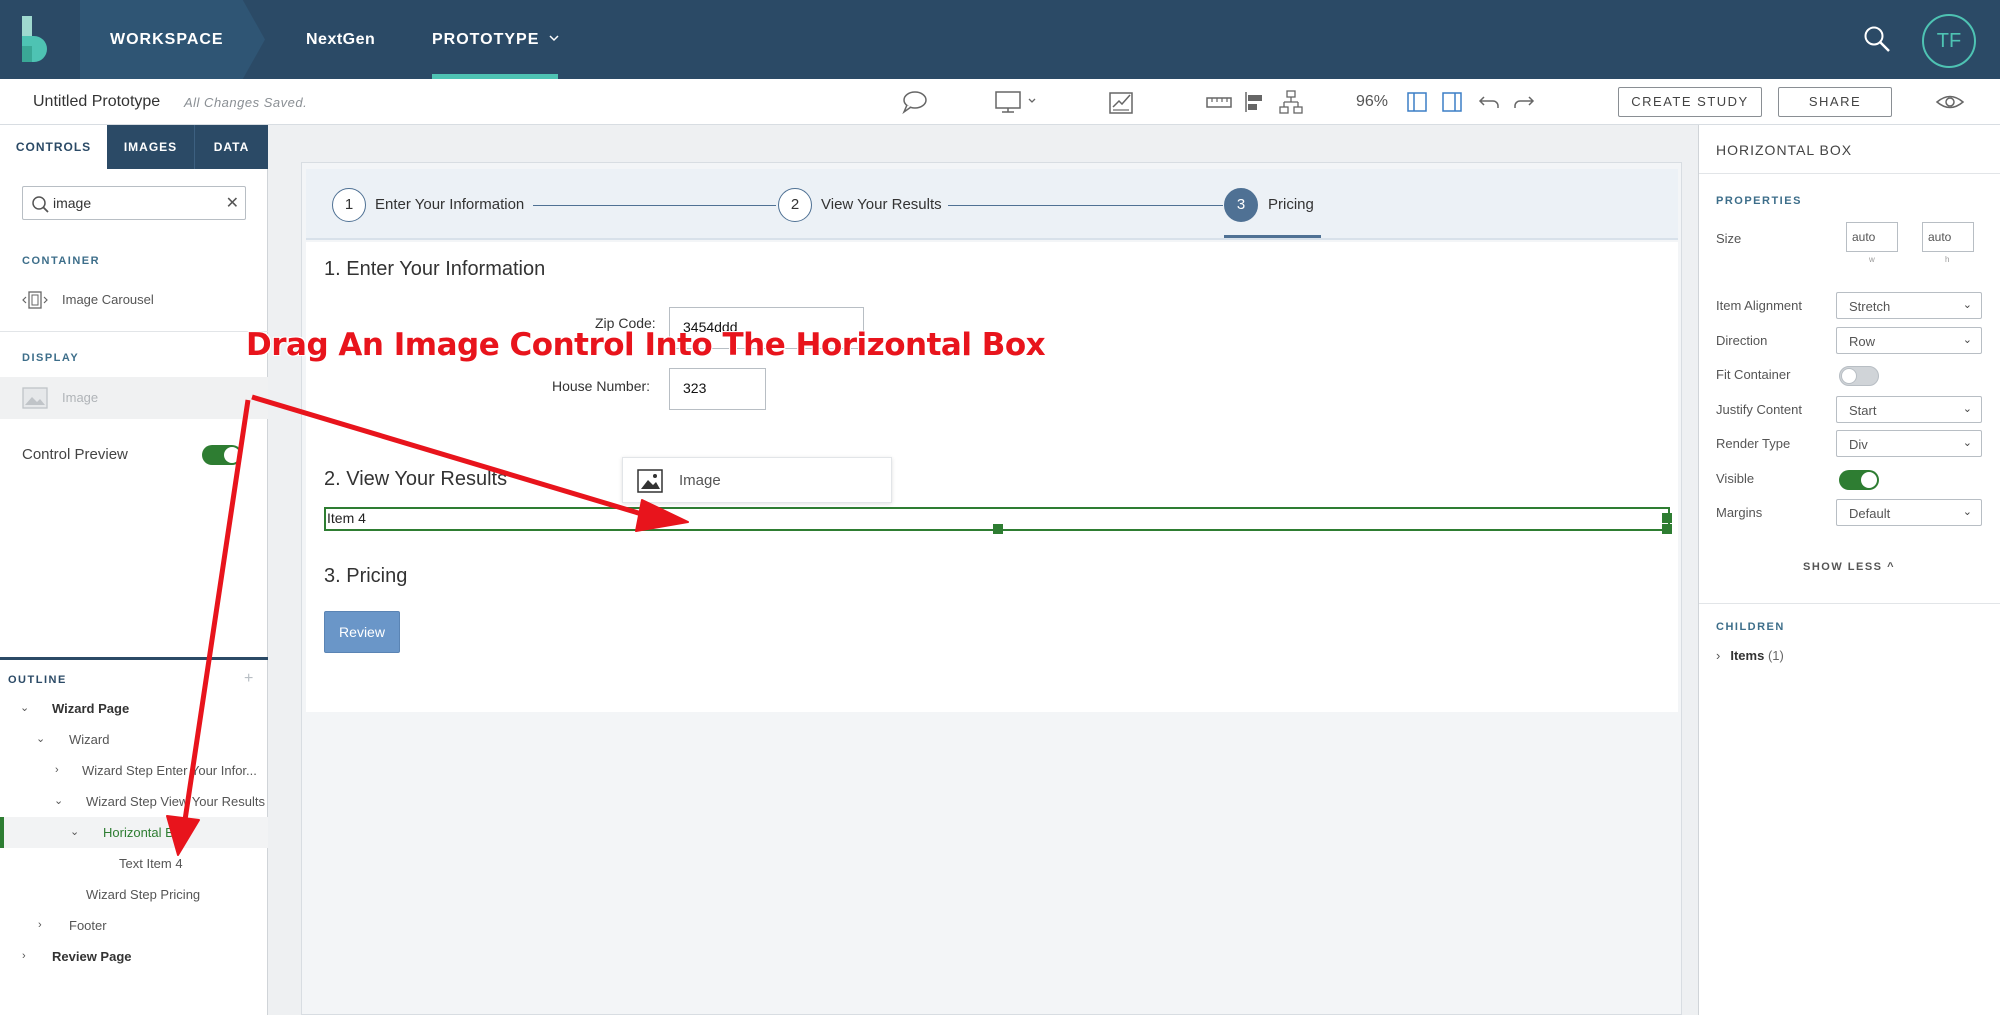  Describe the element at coordinates (134, 894) in the screenshot. I see `tree-item-step-pricing: Wizard Step Pricing` at that location.